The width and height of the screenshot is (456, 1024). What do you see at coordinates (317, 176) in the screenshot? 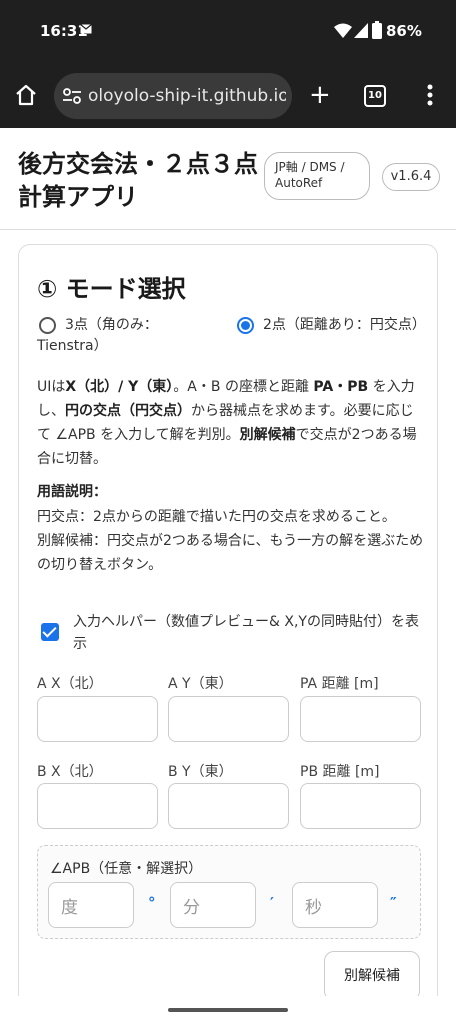
I see `axis-badge: JP軸 / DMS / AutoRef` at bounding box center [317, 176].